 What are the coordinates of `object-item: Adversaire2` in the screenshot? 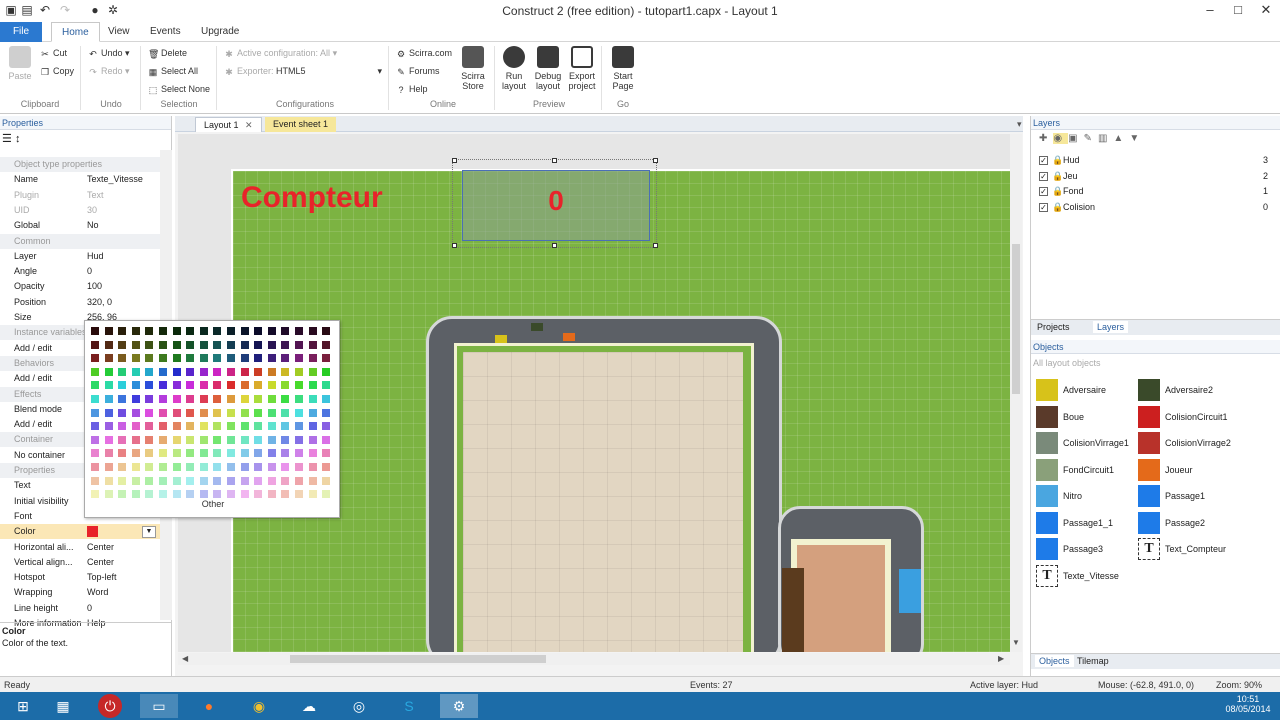 It's located at (1198, 390).